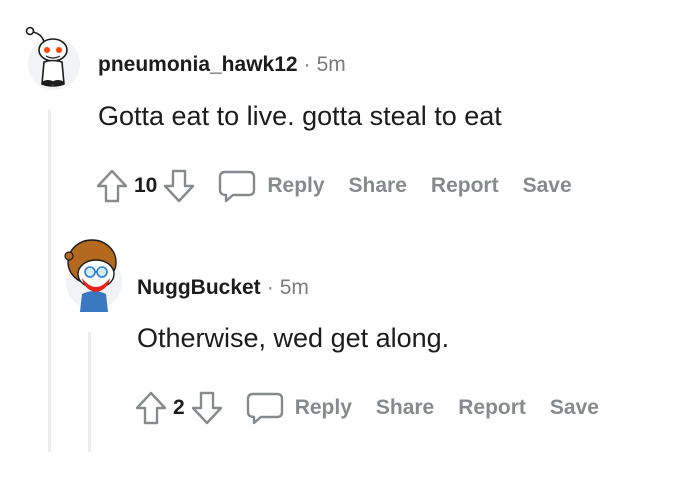 This screenshot has height=479, width=700. Describe the element at coordinates (146, 185) in the screenshot. I see `vote-count: 10` at that location.